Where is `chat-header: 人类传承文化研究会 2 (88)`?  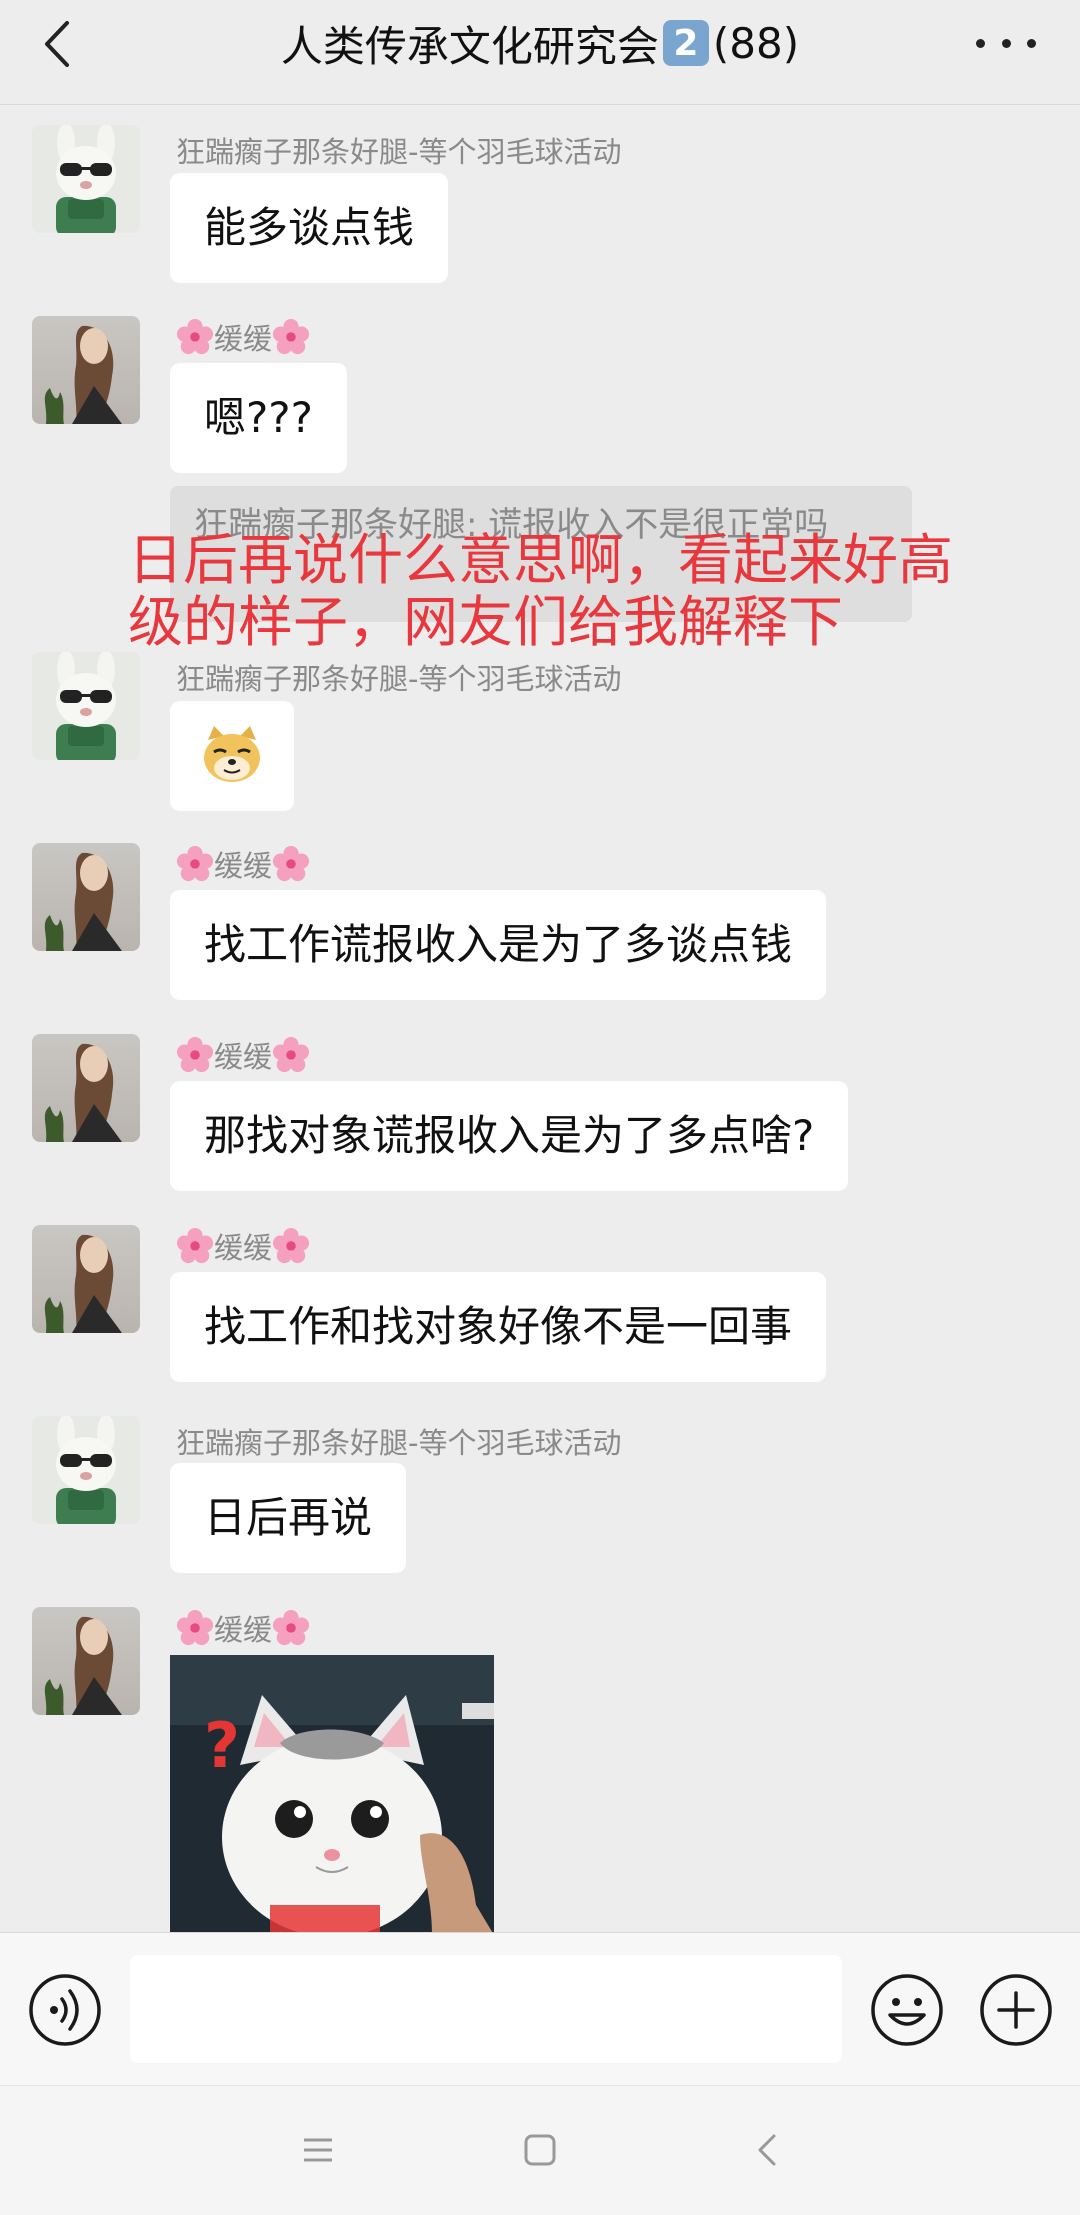 chat-header: 人类传承文化研究会 2 (88) is located at coordinates (540, 52).